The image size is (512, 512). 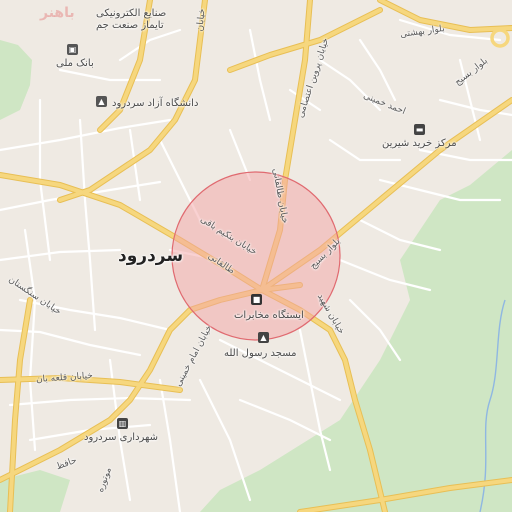 What do you see at coordinates (419, 129) in the screenshot?
I see `shopping-icon: ▬` at bounding box center [419, 129].